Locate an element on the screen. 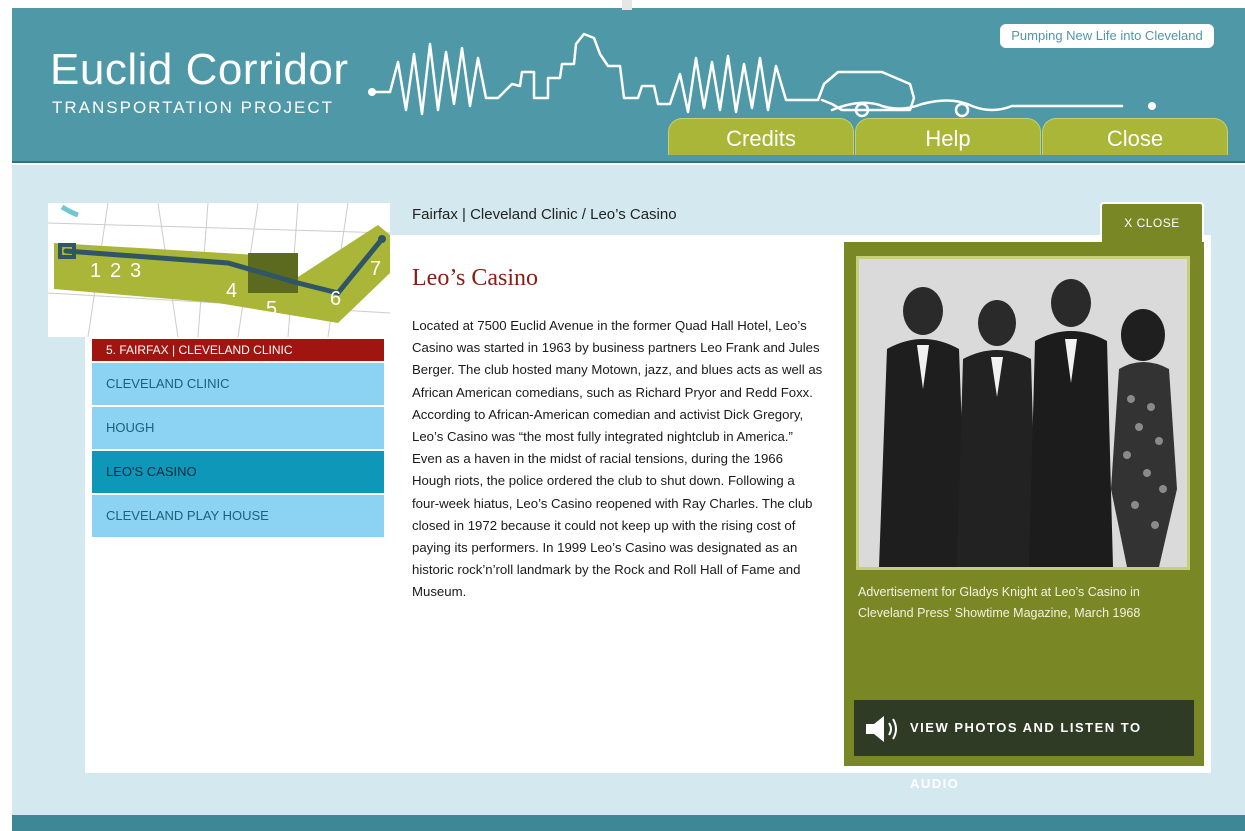 This screenshot has height=831, width=1245. map-station-label: 6 is located at coordinates (335, 299).